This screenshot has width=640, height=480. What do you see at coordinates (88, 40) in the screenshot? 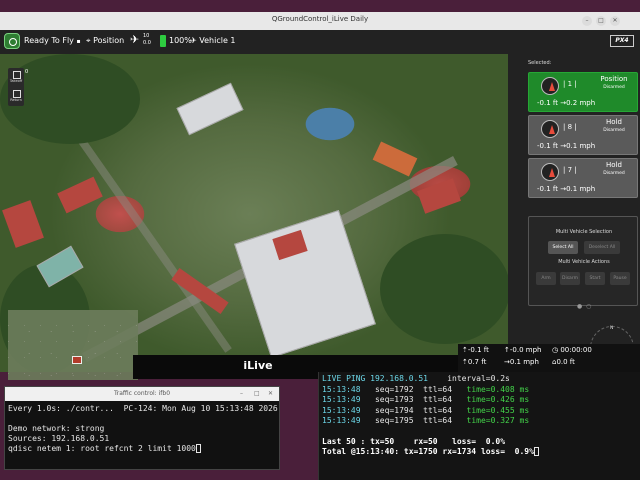
I see `crosshair-icon: ⌖` at bounding box center [88, 40].